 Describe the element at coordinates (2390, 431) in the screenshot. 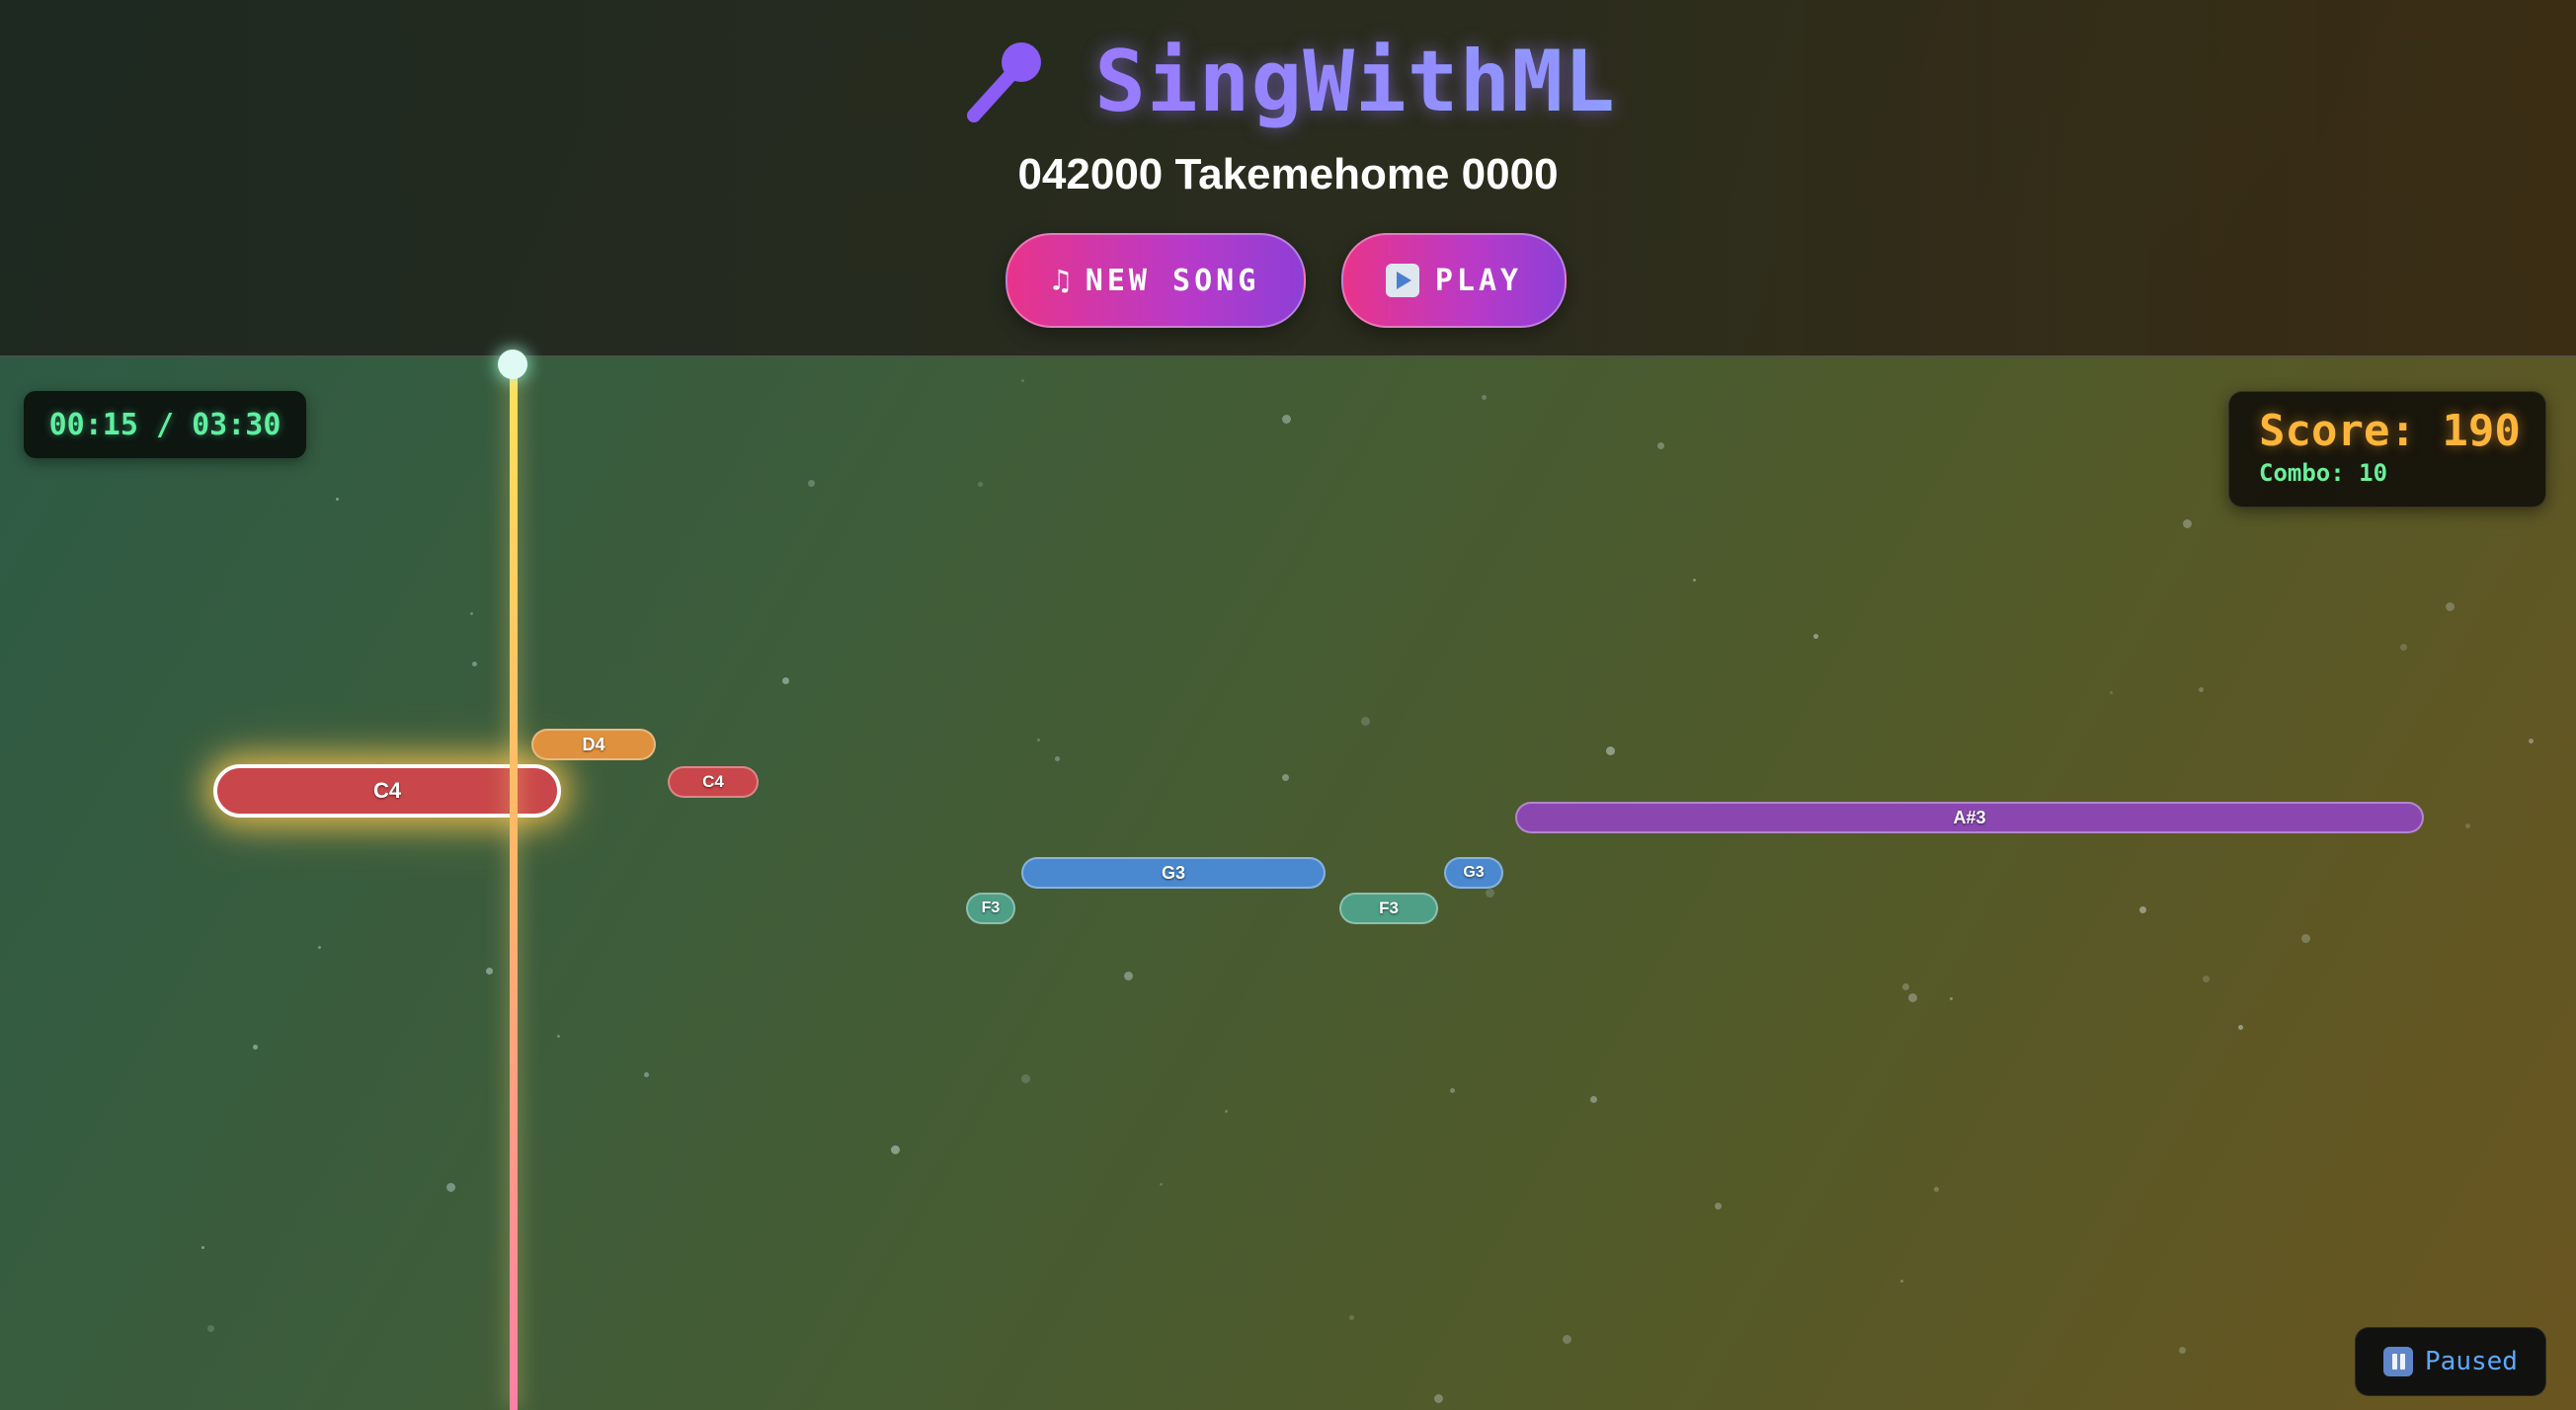

I see `score-value: Score: 190` at that location.